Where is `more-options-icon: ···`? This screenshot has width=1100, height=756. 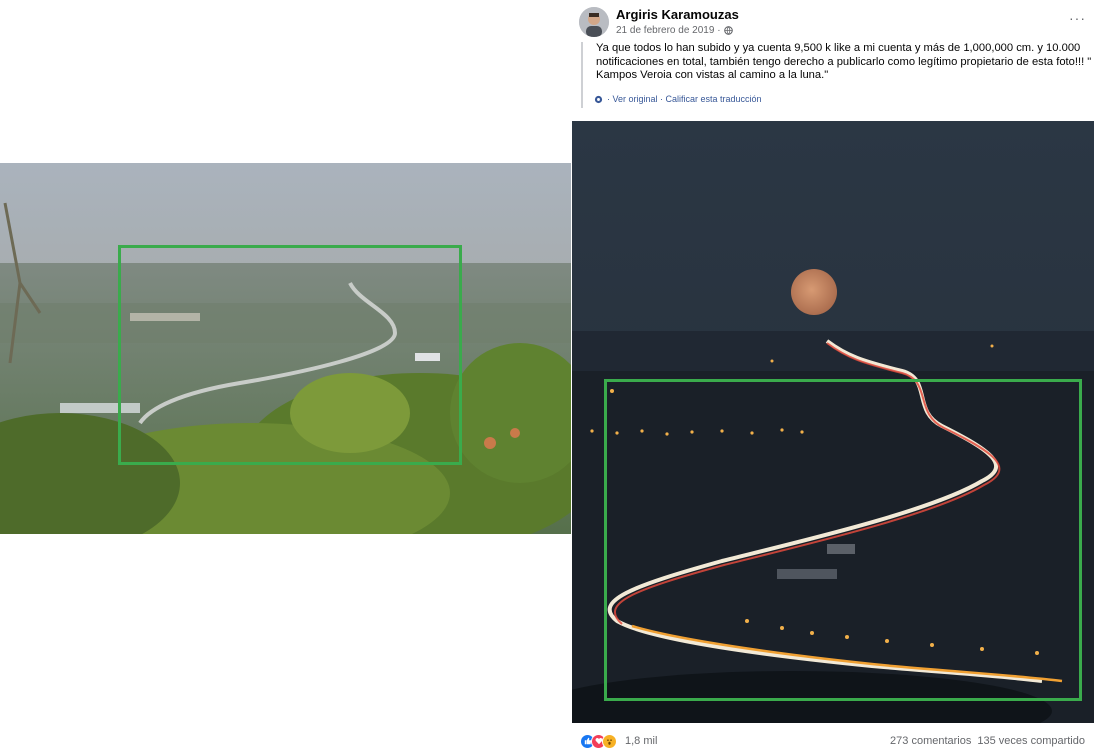
more-options-icon: ··· is located at coordinates (1077, 18).